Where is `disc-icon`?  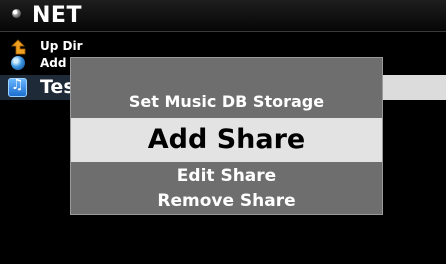 disc-icon is located at coordinates (16, 13).